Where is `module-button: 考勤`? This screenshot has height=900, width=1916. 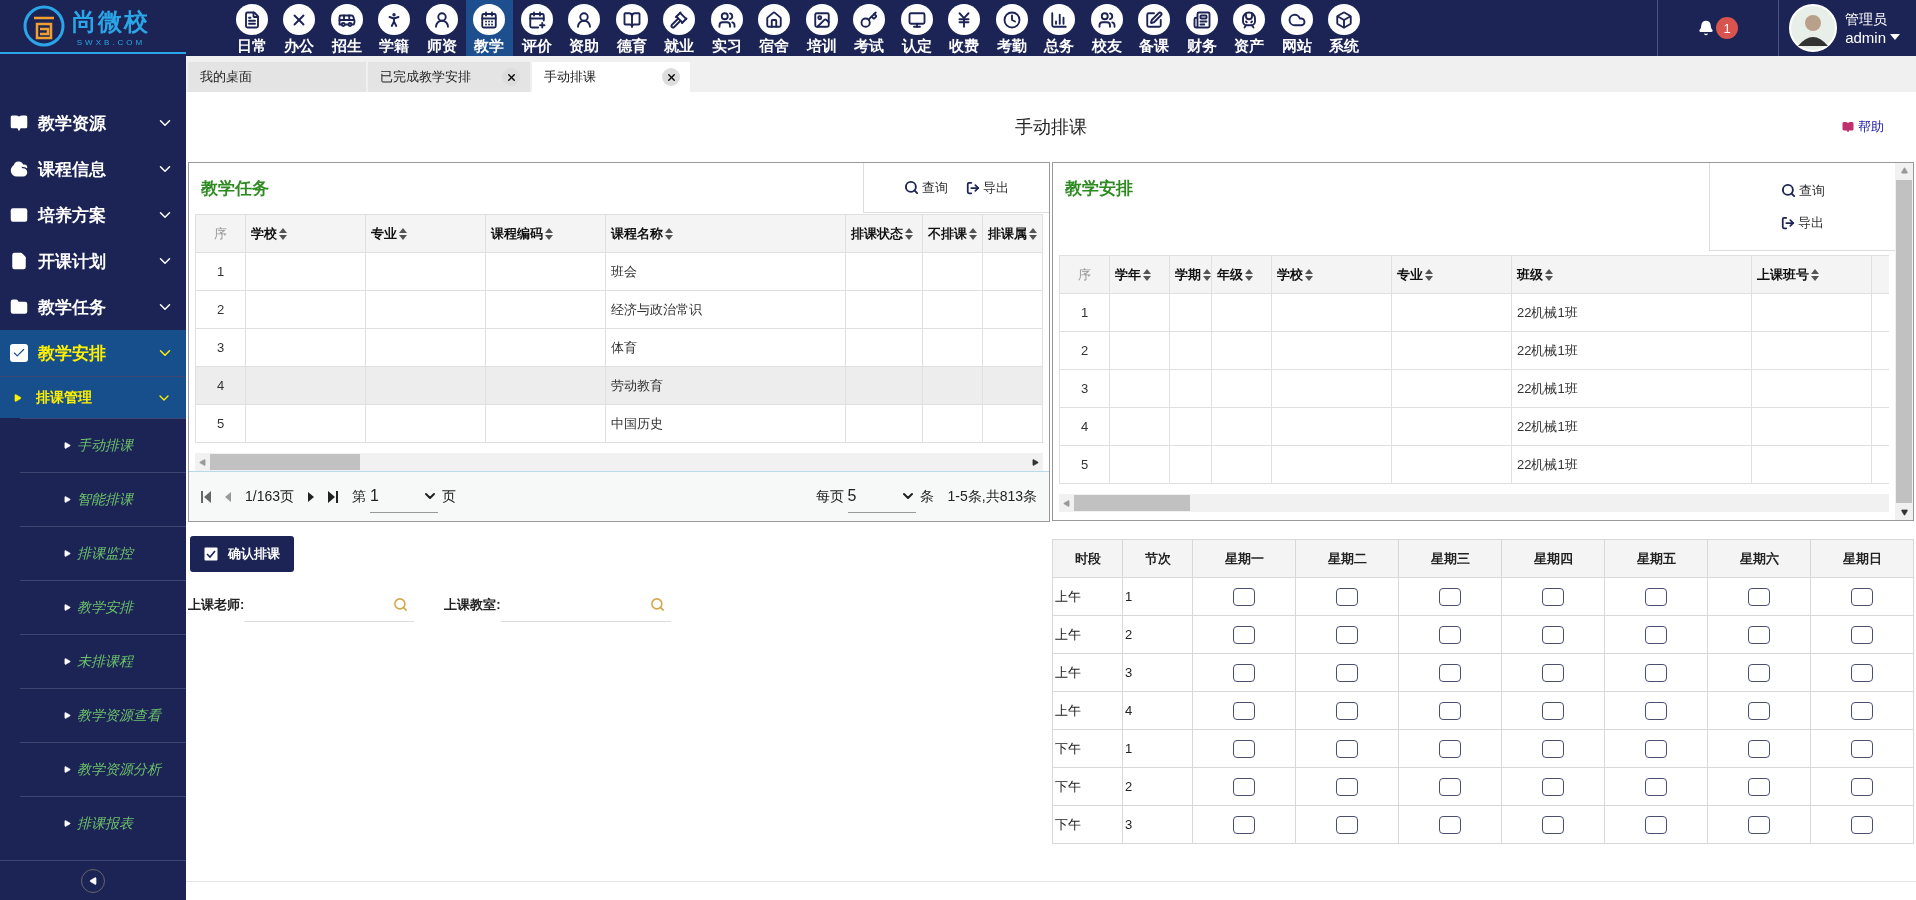
module-button: 考勤 is located at coordinates (1012, 28).